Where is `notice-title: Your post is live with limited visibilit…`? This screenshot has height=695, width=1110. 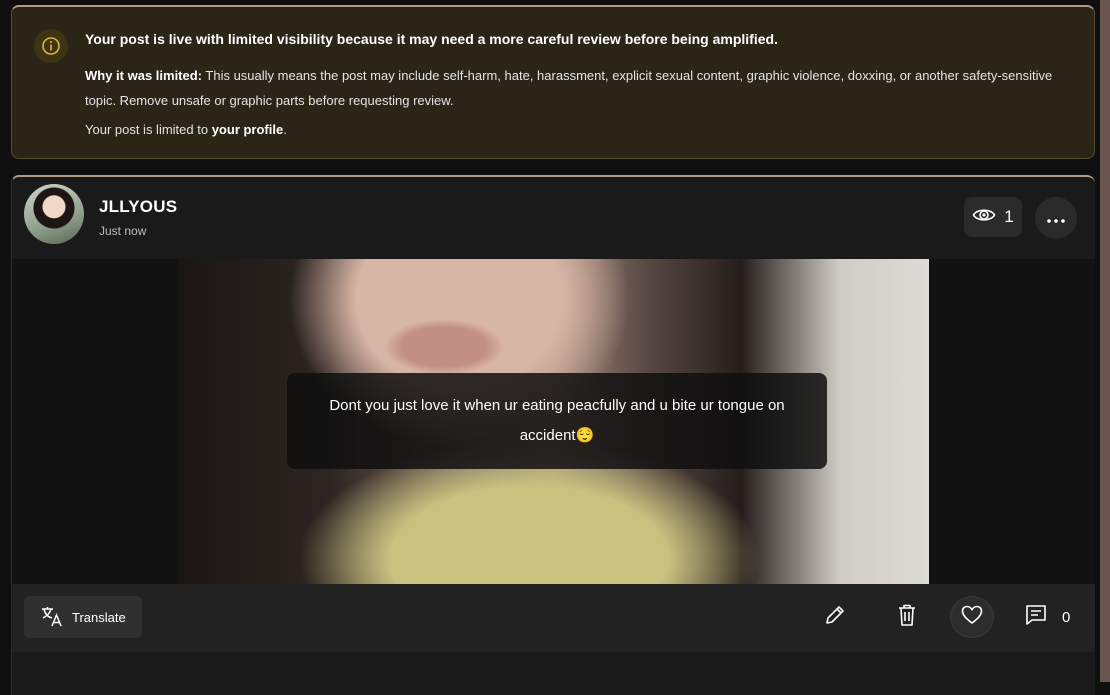 notice-title: Your post is live with limited visibilit… is located at coordinates (431, 39).